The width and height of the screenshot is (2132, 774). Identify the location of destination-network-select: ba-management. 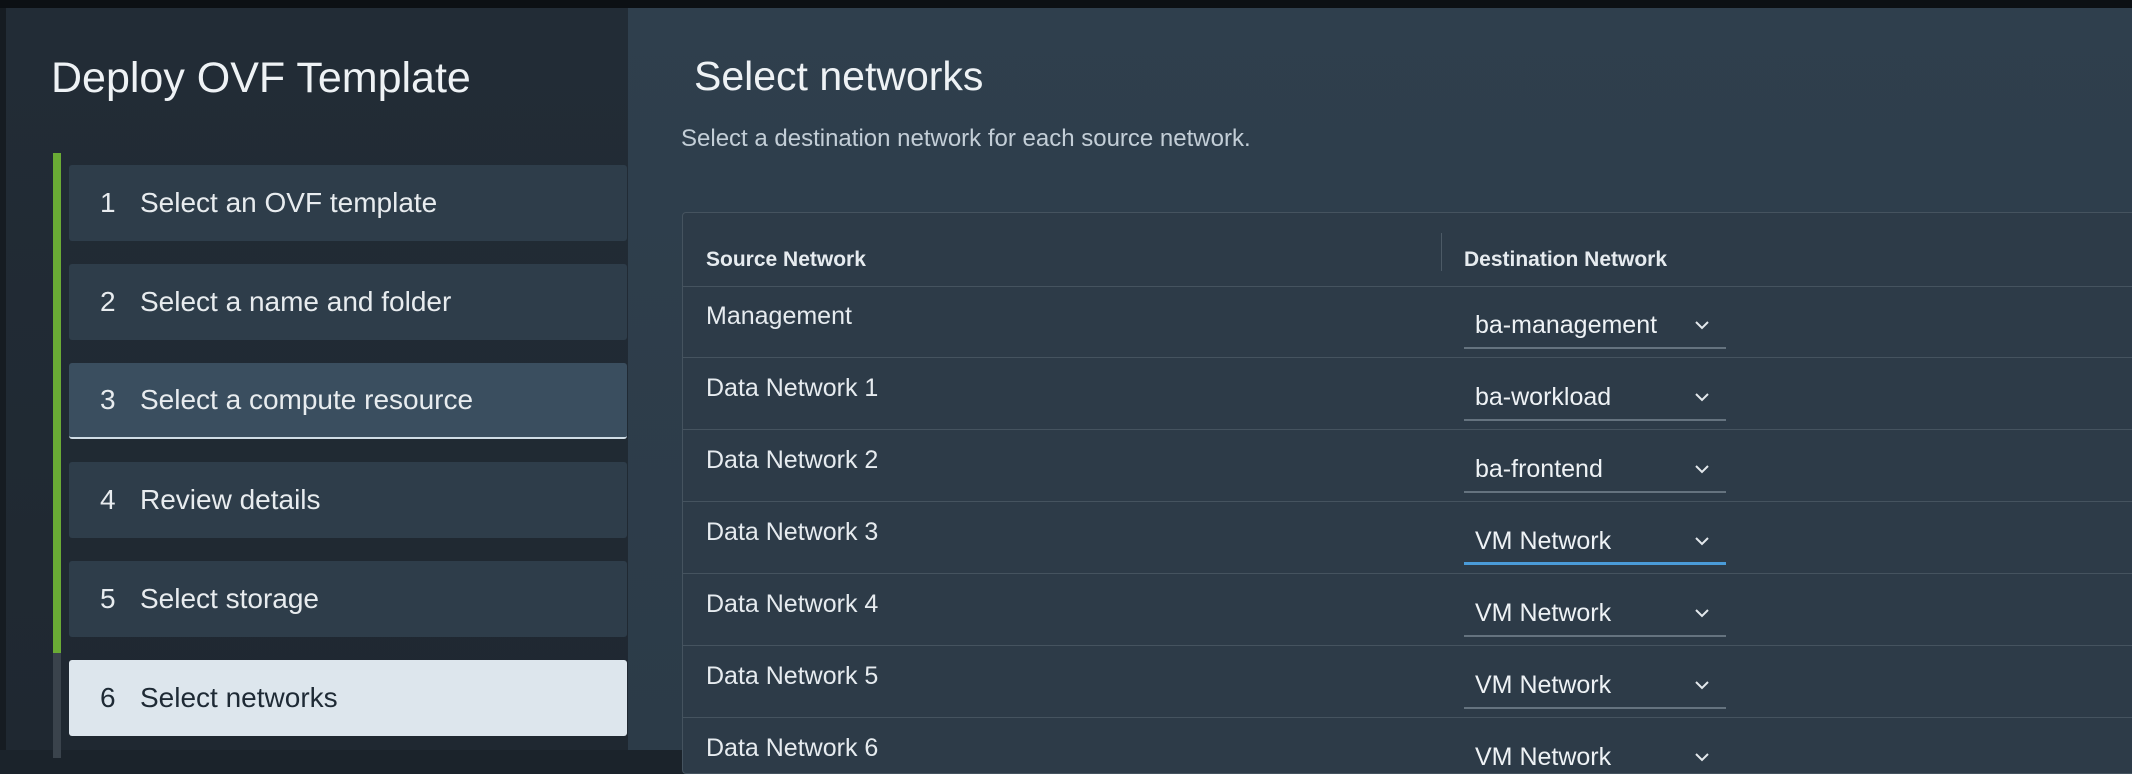
(1595, 328).